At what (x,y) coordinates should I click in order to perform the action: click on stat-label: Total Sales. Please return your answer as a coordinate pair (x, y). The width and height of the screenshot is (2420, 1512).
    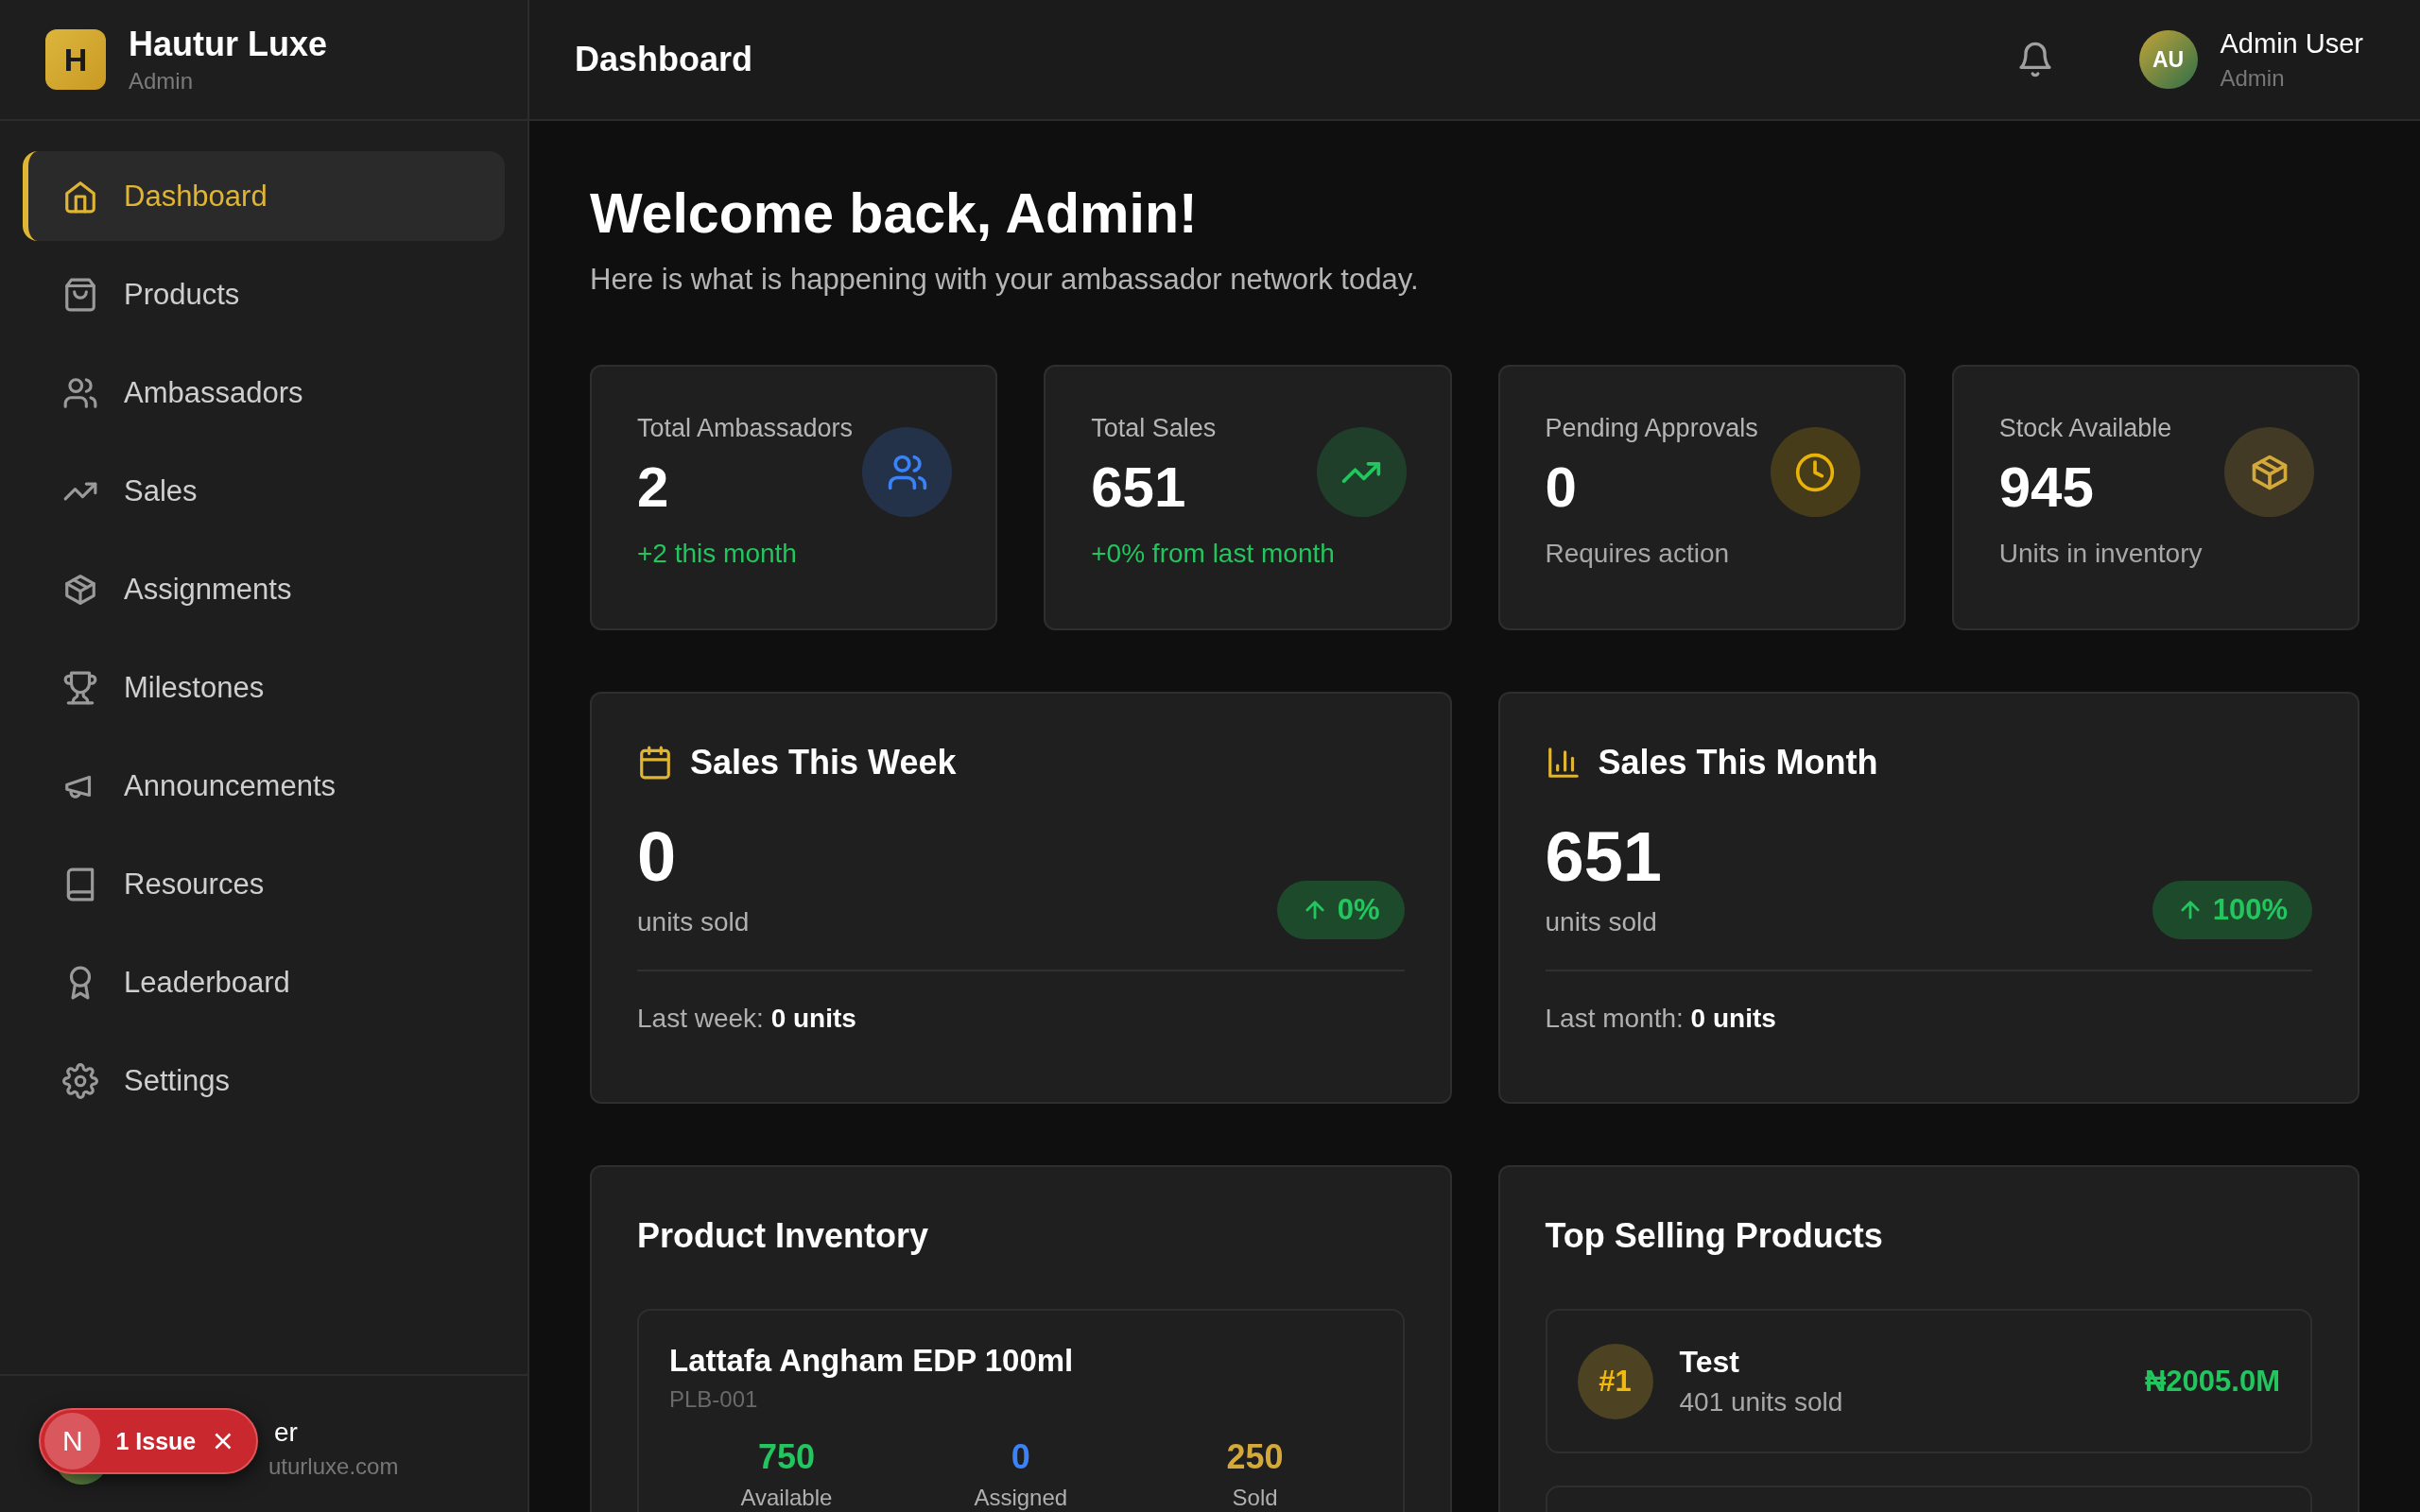
    Looking at the image, I should click on (1154, 428).